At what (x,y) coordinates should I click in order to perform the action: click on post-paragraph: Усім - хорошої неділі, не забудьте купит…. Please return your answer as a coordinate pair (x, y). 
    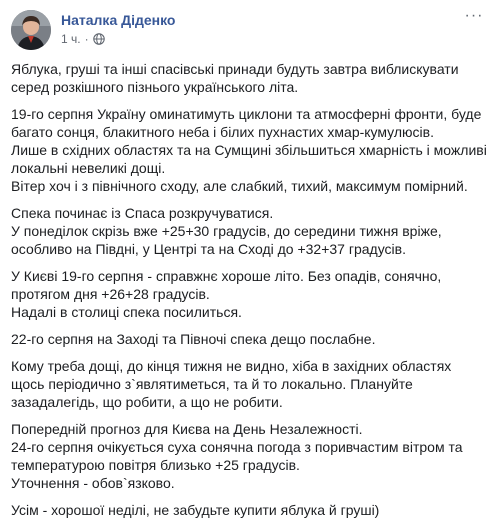
    Looking at the image, I should click on (195, 510).